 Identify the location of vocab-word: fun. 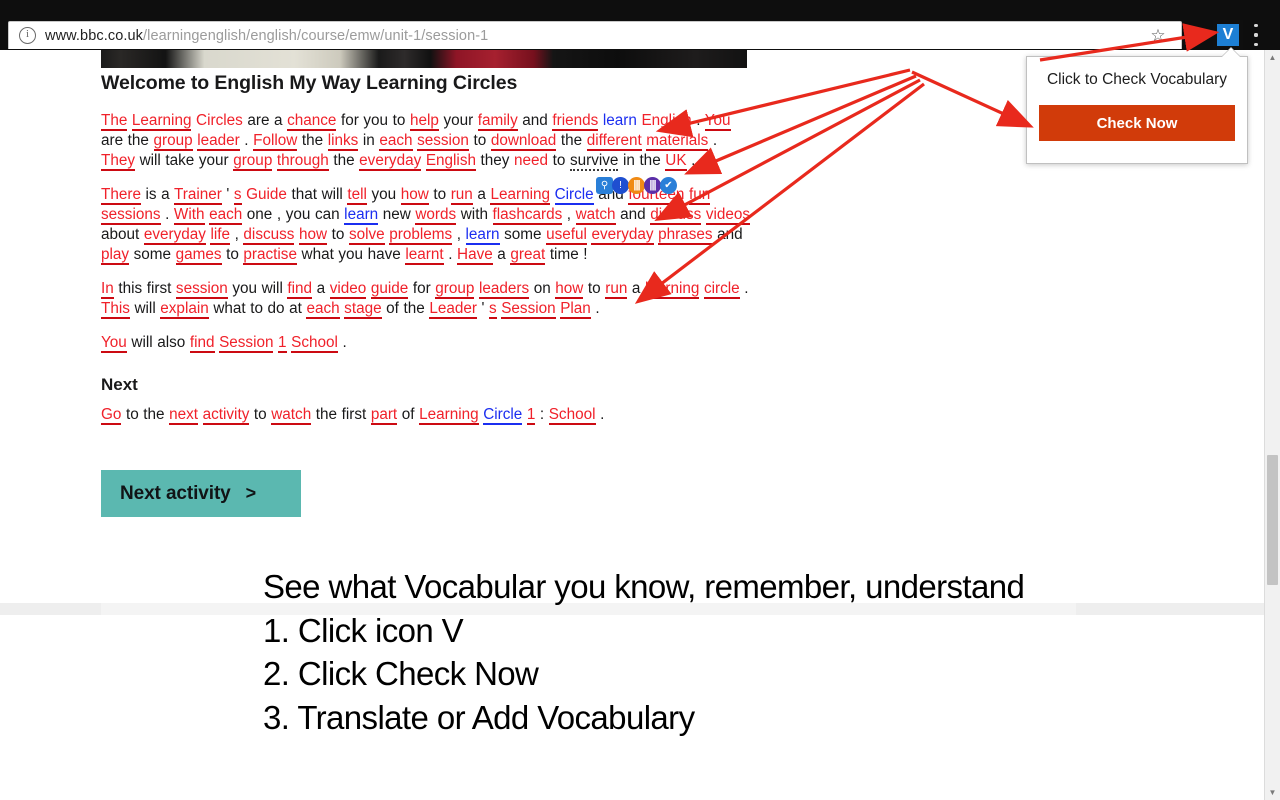
(700, 195).